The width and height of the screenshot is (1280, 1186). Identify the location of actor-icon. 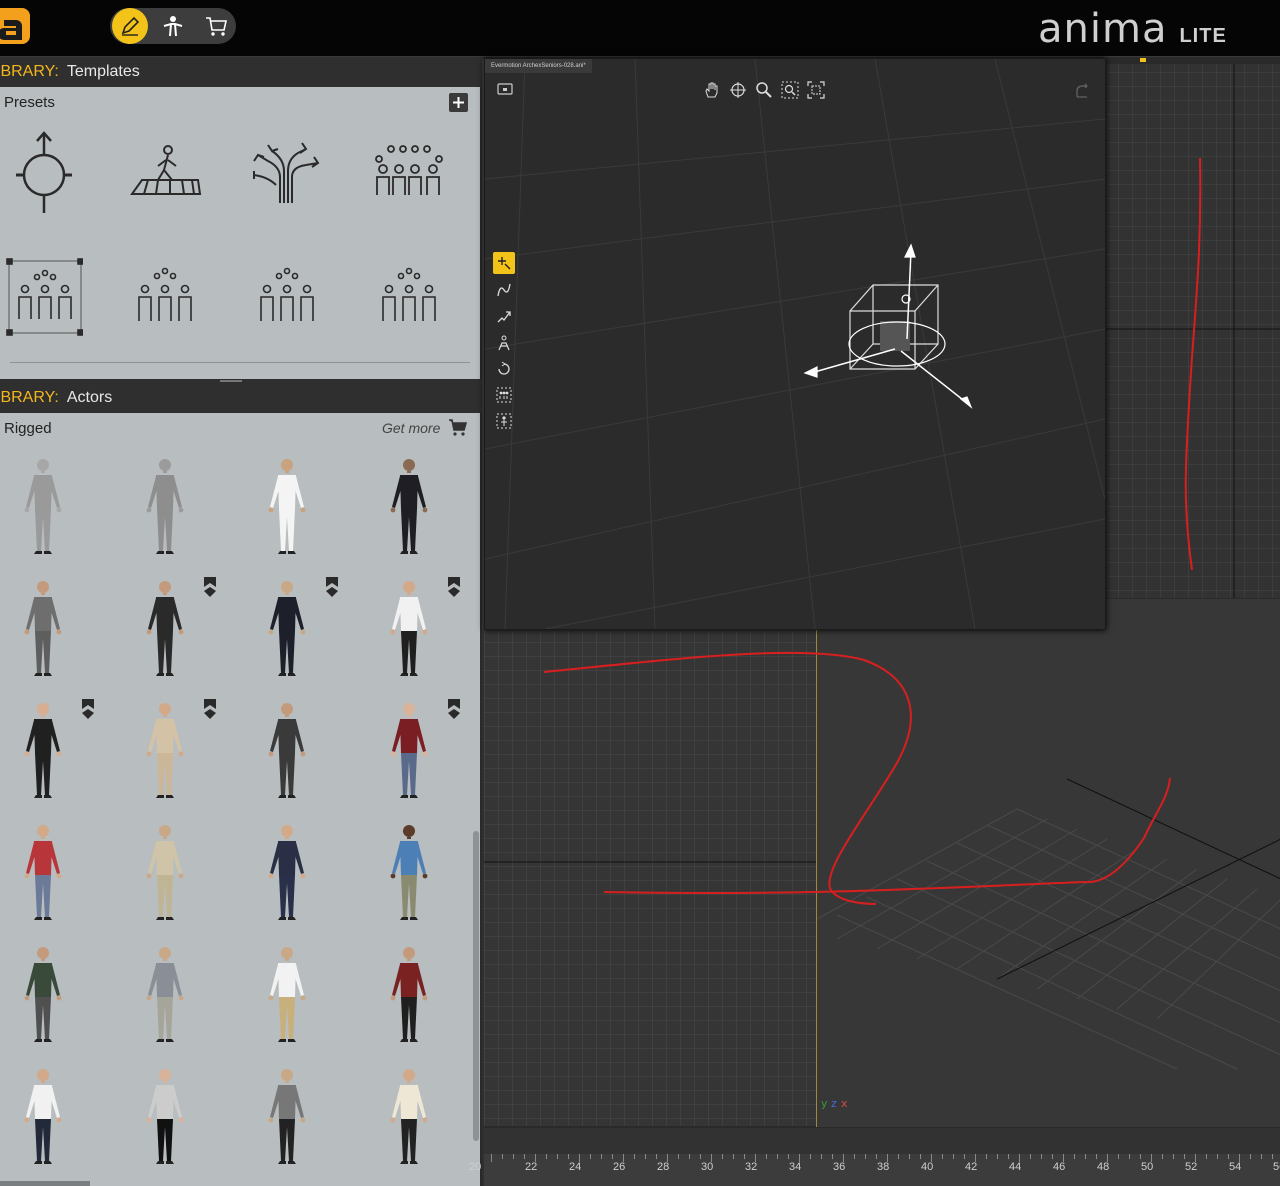
(173, 26).